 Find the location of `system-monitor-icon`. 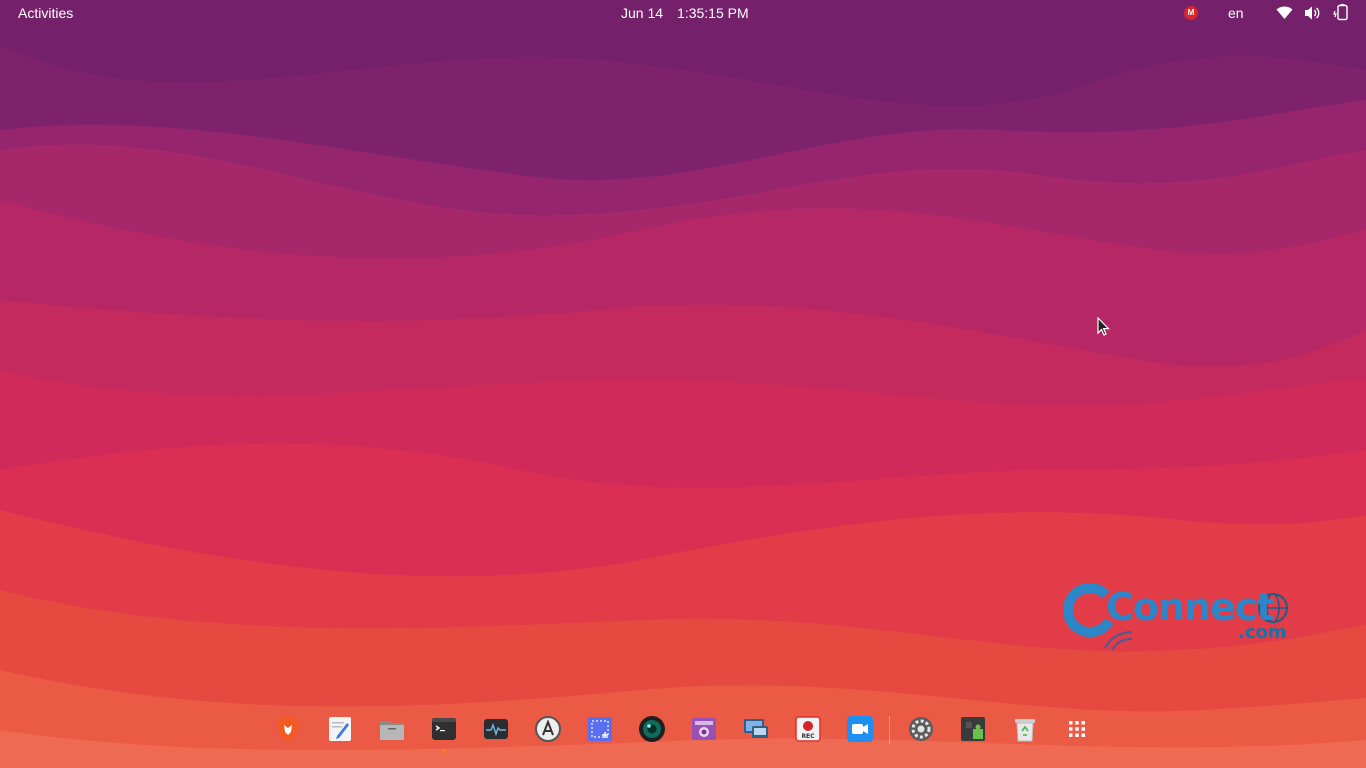

system-monitor-icon is located at coordinates (496, 729).